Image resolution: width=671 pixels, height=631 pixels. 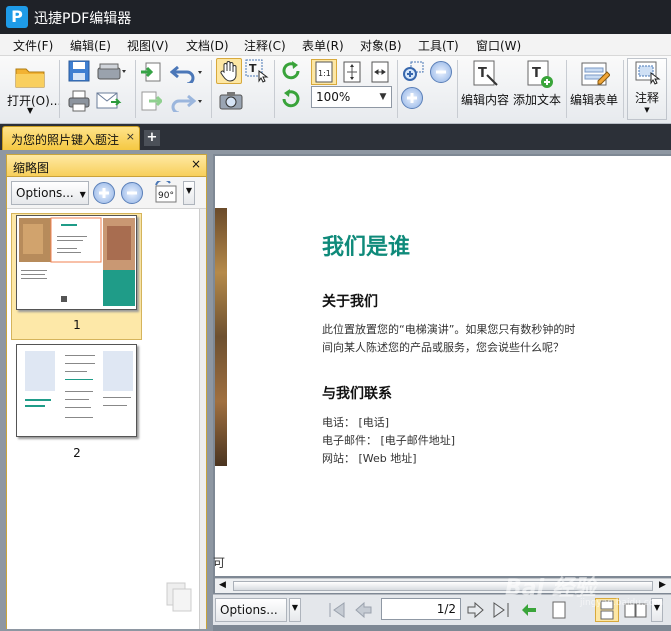 What do you see at coordinates (257, 71) in the screenshot?
I see `select-text-button: T` at bounding box center [257, 71].